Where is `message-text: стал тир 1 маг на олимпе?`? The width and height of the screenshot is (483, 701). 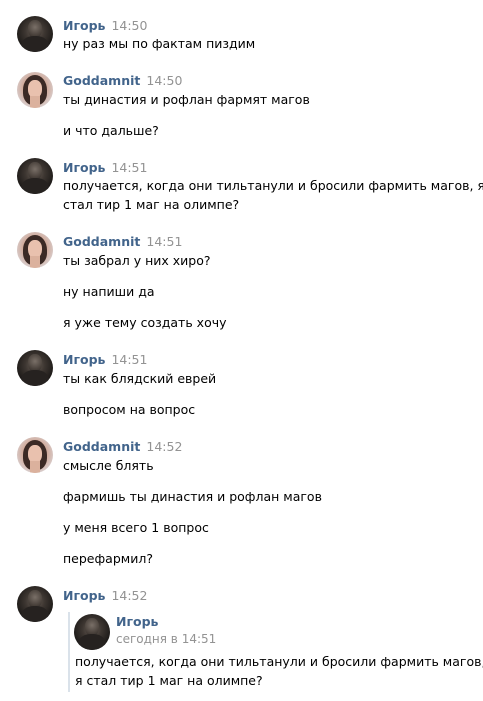
message-text: стал тир 1 маг на олимпе? is located at coordinates (151, 204).